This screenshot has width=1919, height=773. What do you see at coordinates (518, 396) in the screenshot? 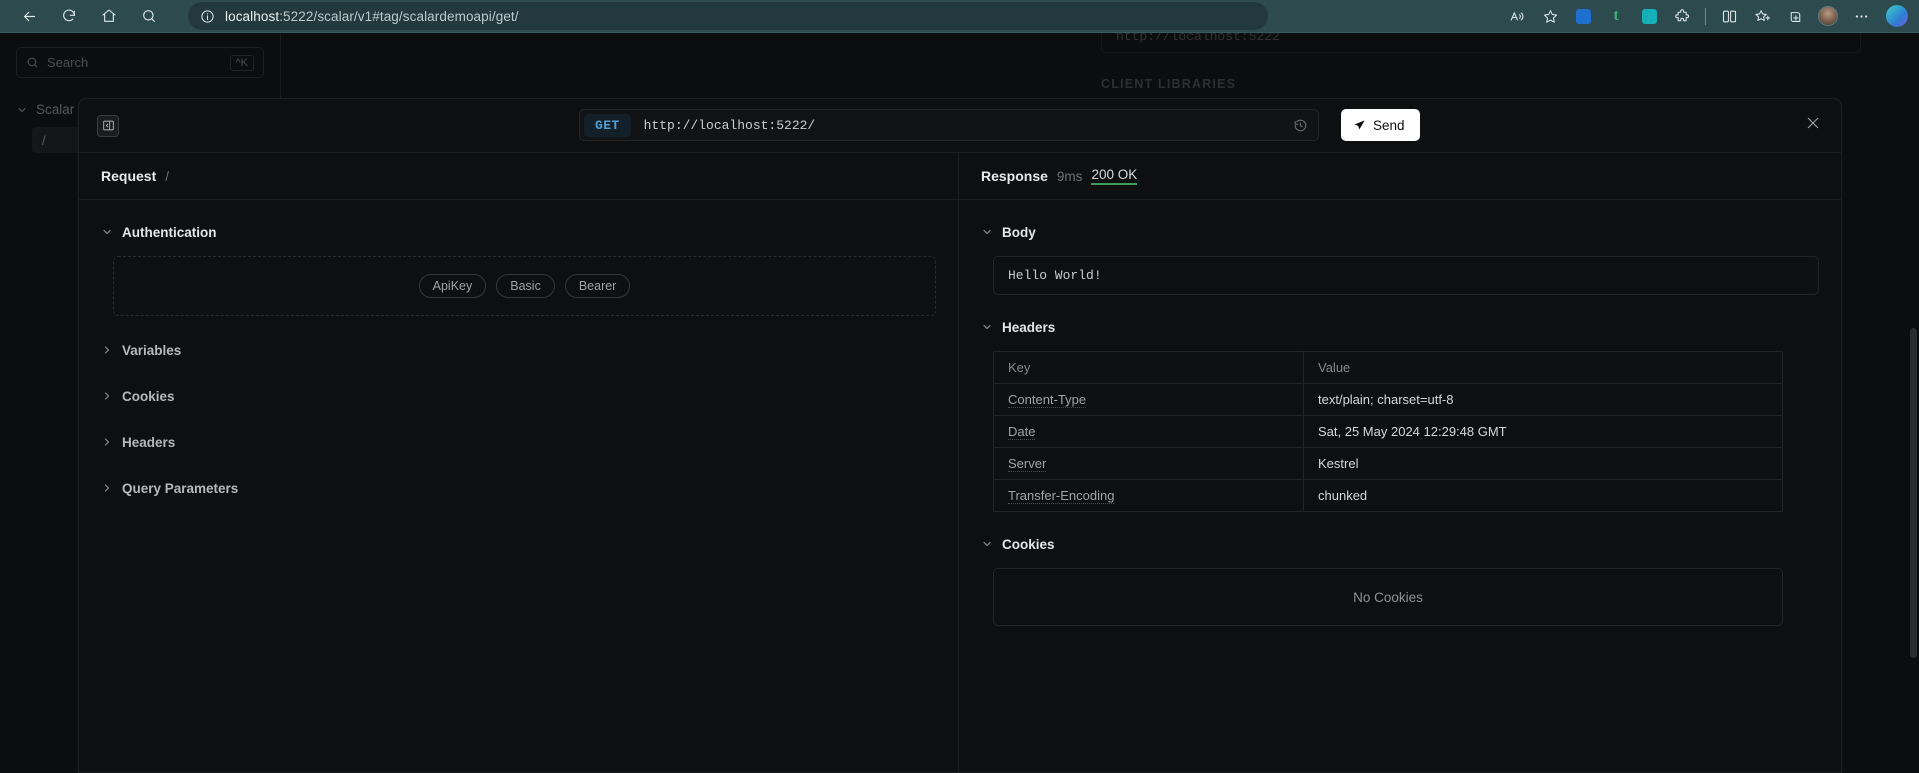
I see `cookies-section-header: Cookies` at bounding box center [518, 396].